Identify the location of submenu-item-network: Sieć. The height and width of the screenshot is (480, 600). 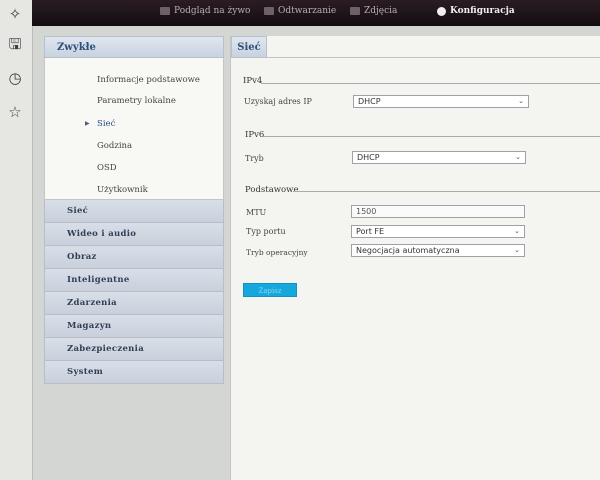
(106, 124).